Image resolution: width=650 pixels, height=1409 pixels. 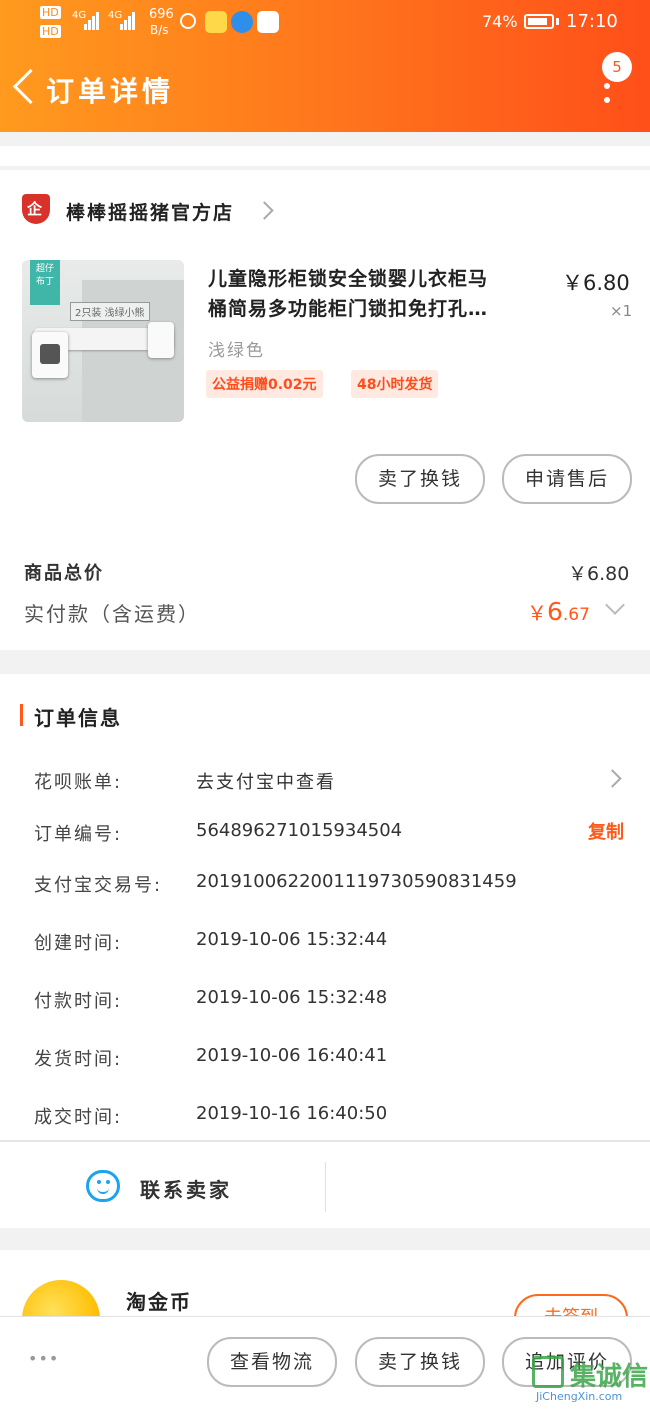 What do you see at coordinates (64, 573) in the screenshot?
I see `goods-total-label: 商品总价` at bounding box center [64, 573].